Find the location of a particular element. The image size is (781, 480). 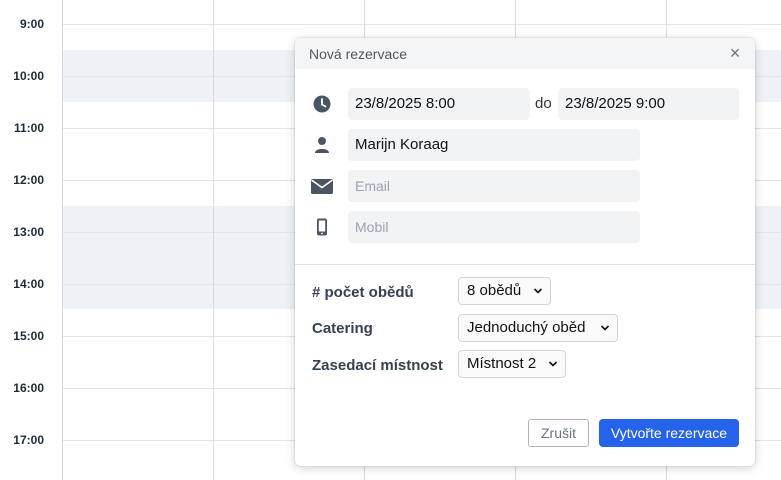

time-label: 16:00 is located at coordinates (28, 388).